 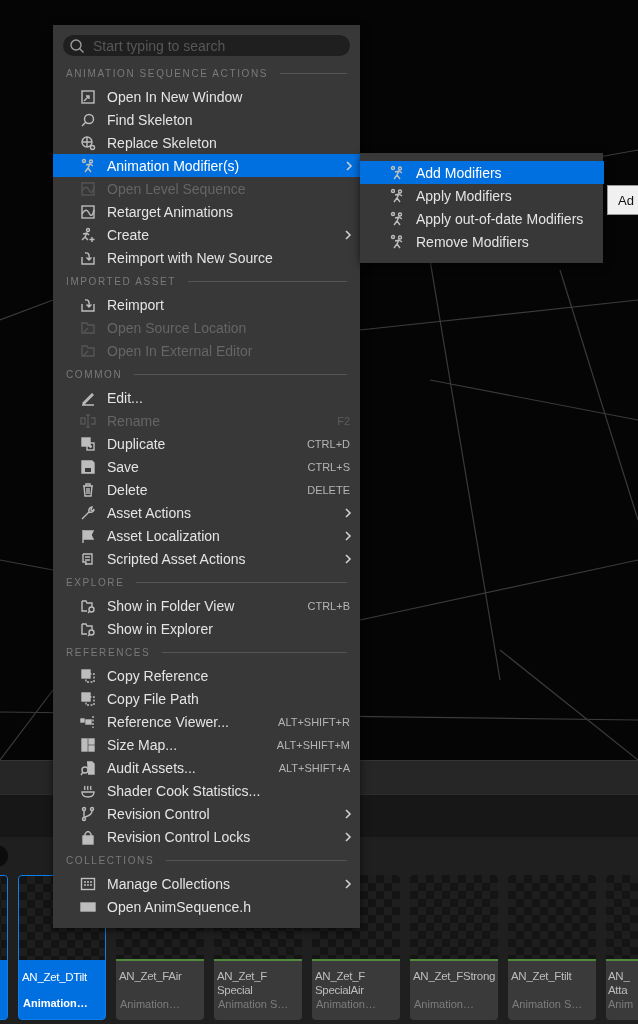 What do you see at coordinates (206, 744) in the screenshot?
I see `menu-item: Size Map... ALT+SHIFT+M` at bounding box center [206, 744].